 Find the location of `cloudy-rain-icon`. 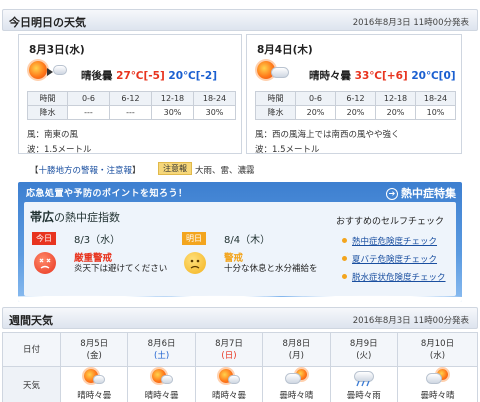

cloudy-rain-icon is located at coordinates (364, 378).